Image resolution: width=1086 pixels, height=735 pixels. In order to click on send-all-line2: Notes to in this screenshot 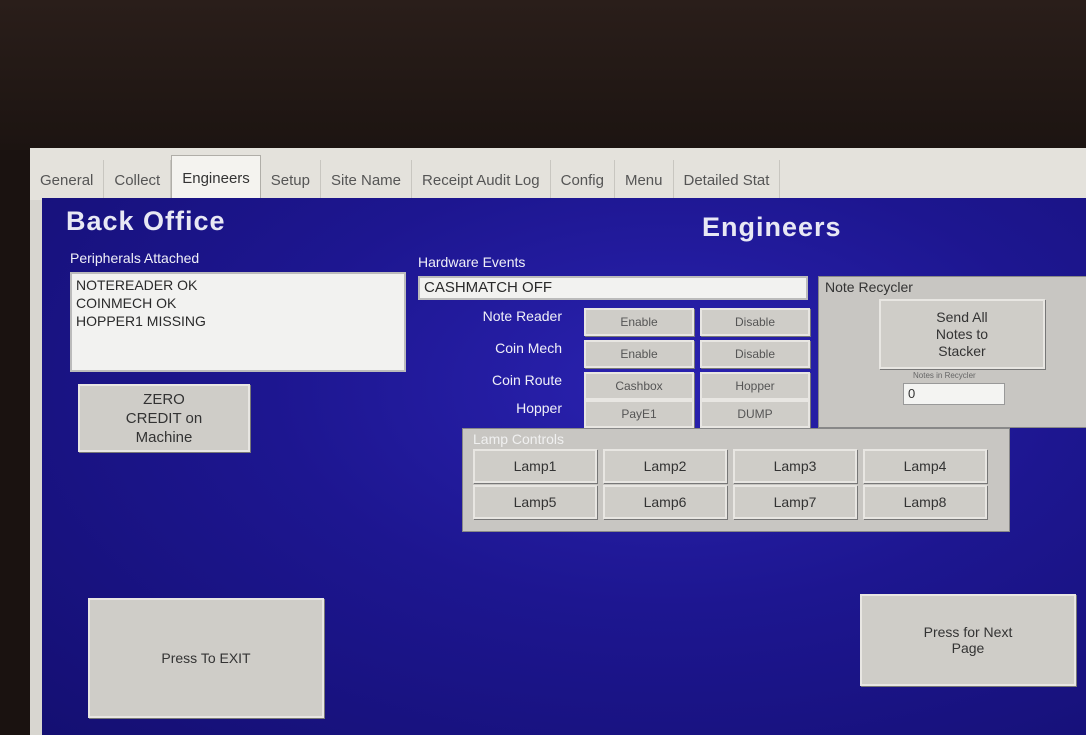, I will do `click(962, 333)`.